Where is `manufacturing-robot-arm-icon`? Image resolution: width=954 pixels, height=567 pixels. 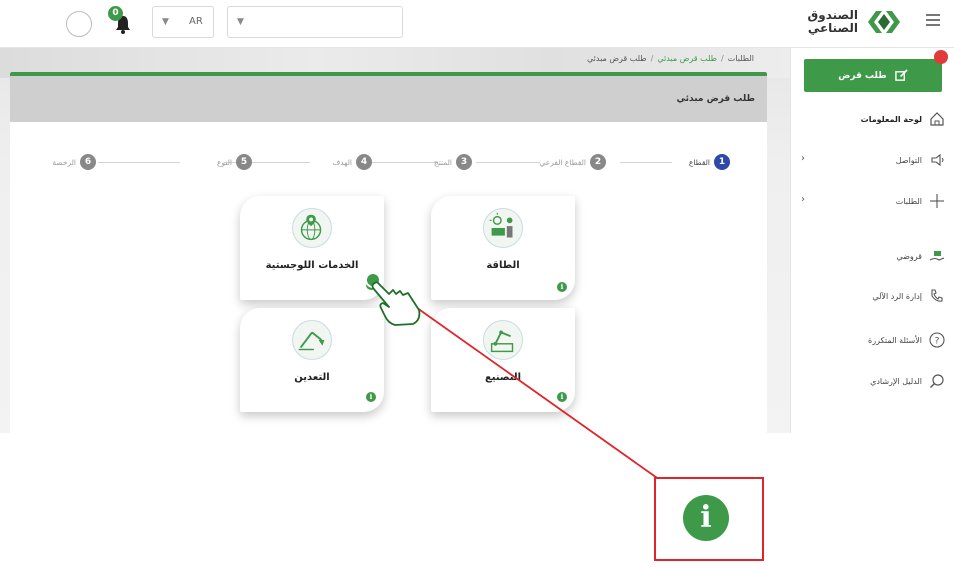 manufacturing-robot-arm-icon is located at coordinates (503, 340).